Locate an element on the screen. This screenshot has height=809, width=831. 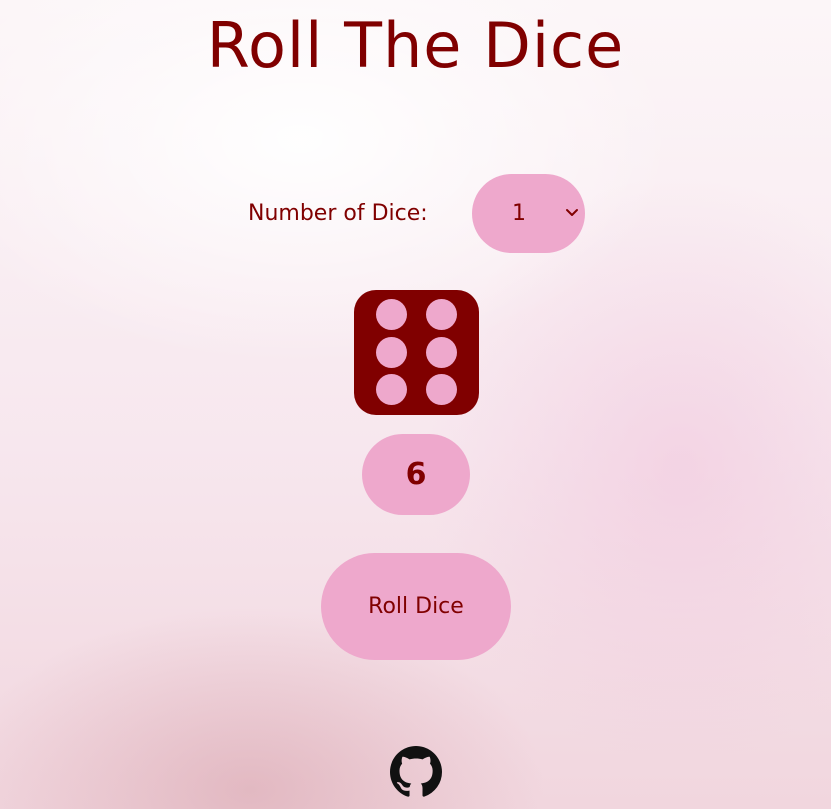
dice-count-select: 1 is located at coordinates (528, 213).